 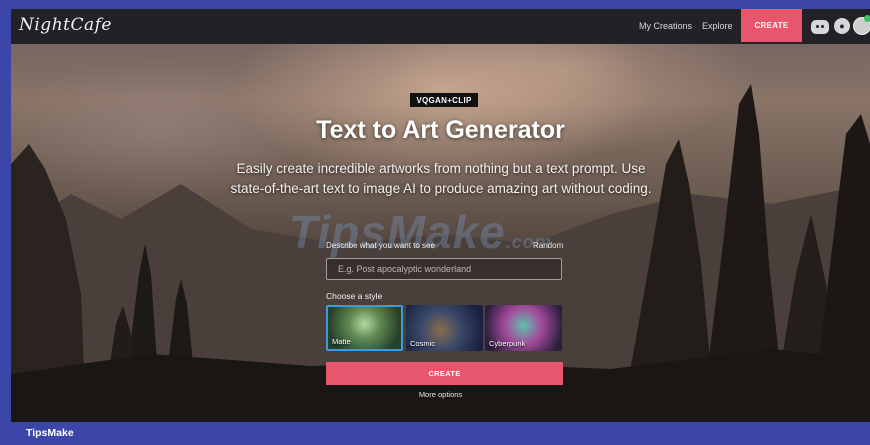 What do you see at coordinates (717, 26) in the screenshot?
I see `nav-explore: Explore` at bounding box center [717, 26].